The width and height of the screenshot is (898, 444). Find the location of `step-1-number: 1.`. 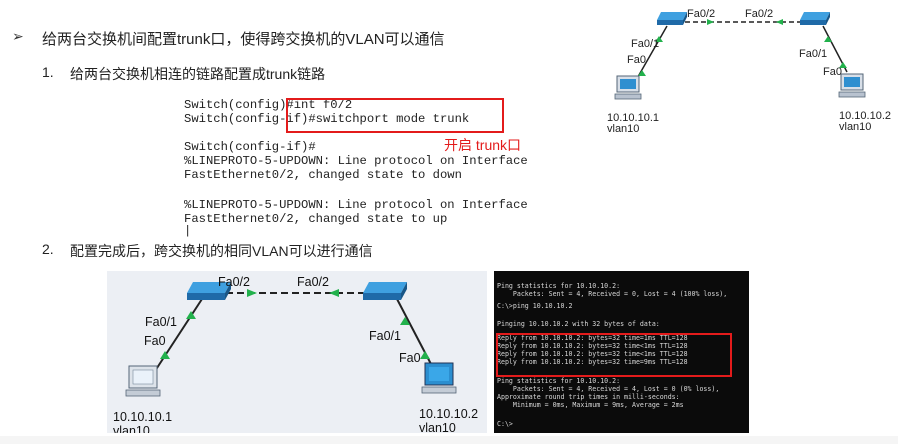

step-1-number: 1. is located at coordinates (48, 72).